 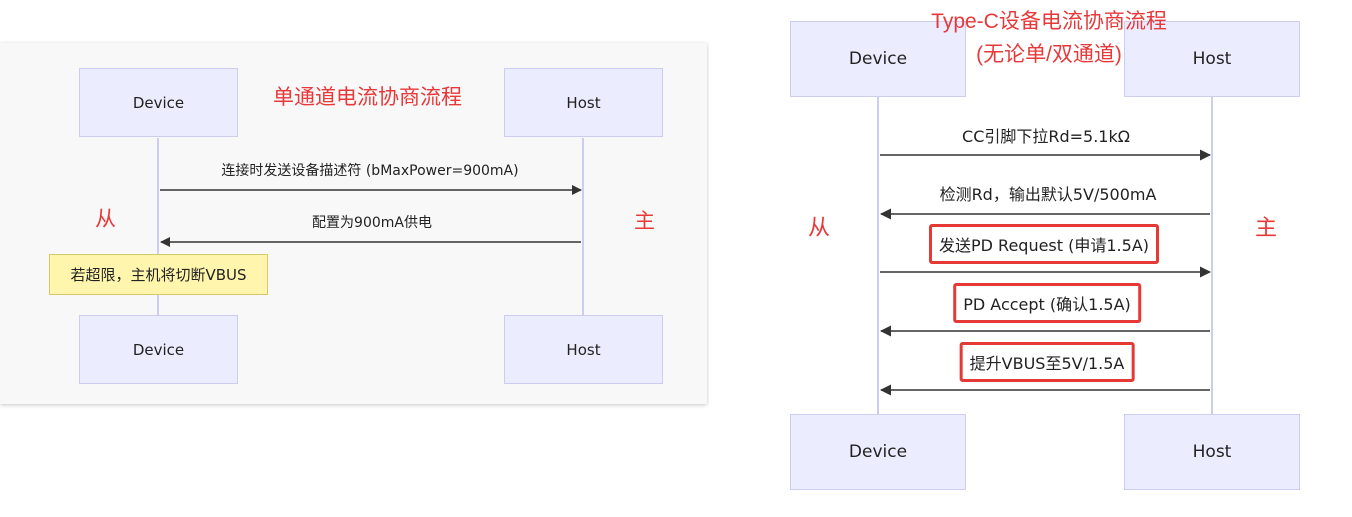 What do you see at coordinates (1047, 303) in the screenshot?
I see `highlighted-message-label: PD Accept (确认1.5A)` at bounding box center [1047, 303].